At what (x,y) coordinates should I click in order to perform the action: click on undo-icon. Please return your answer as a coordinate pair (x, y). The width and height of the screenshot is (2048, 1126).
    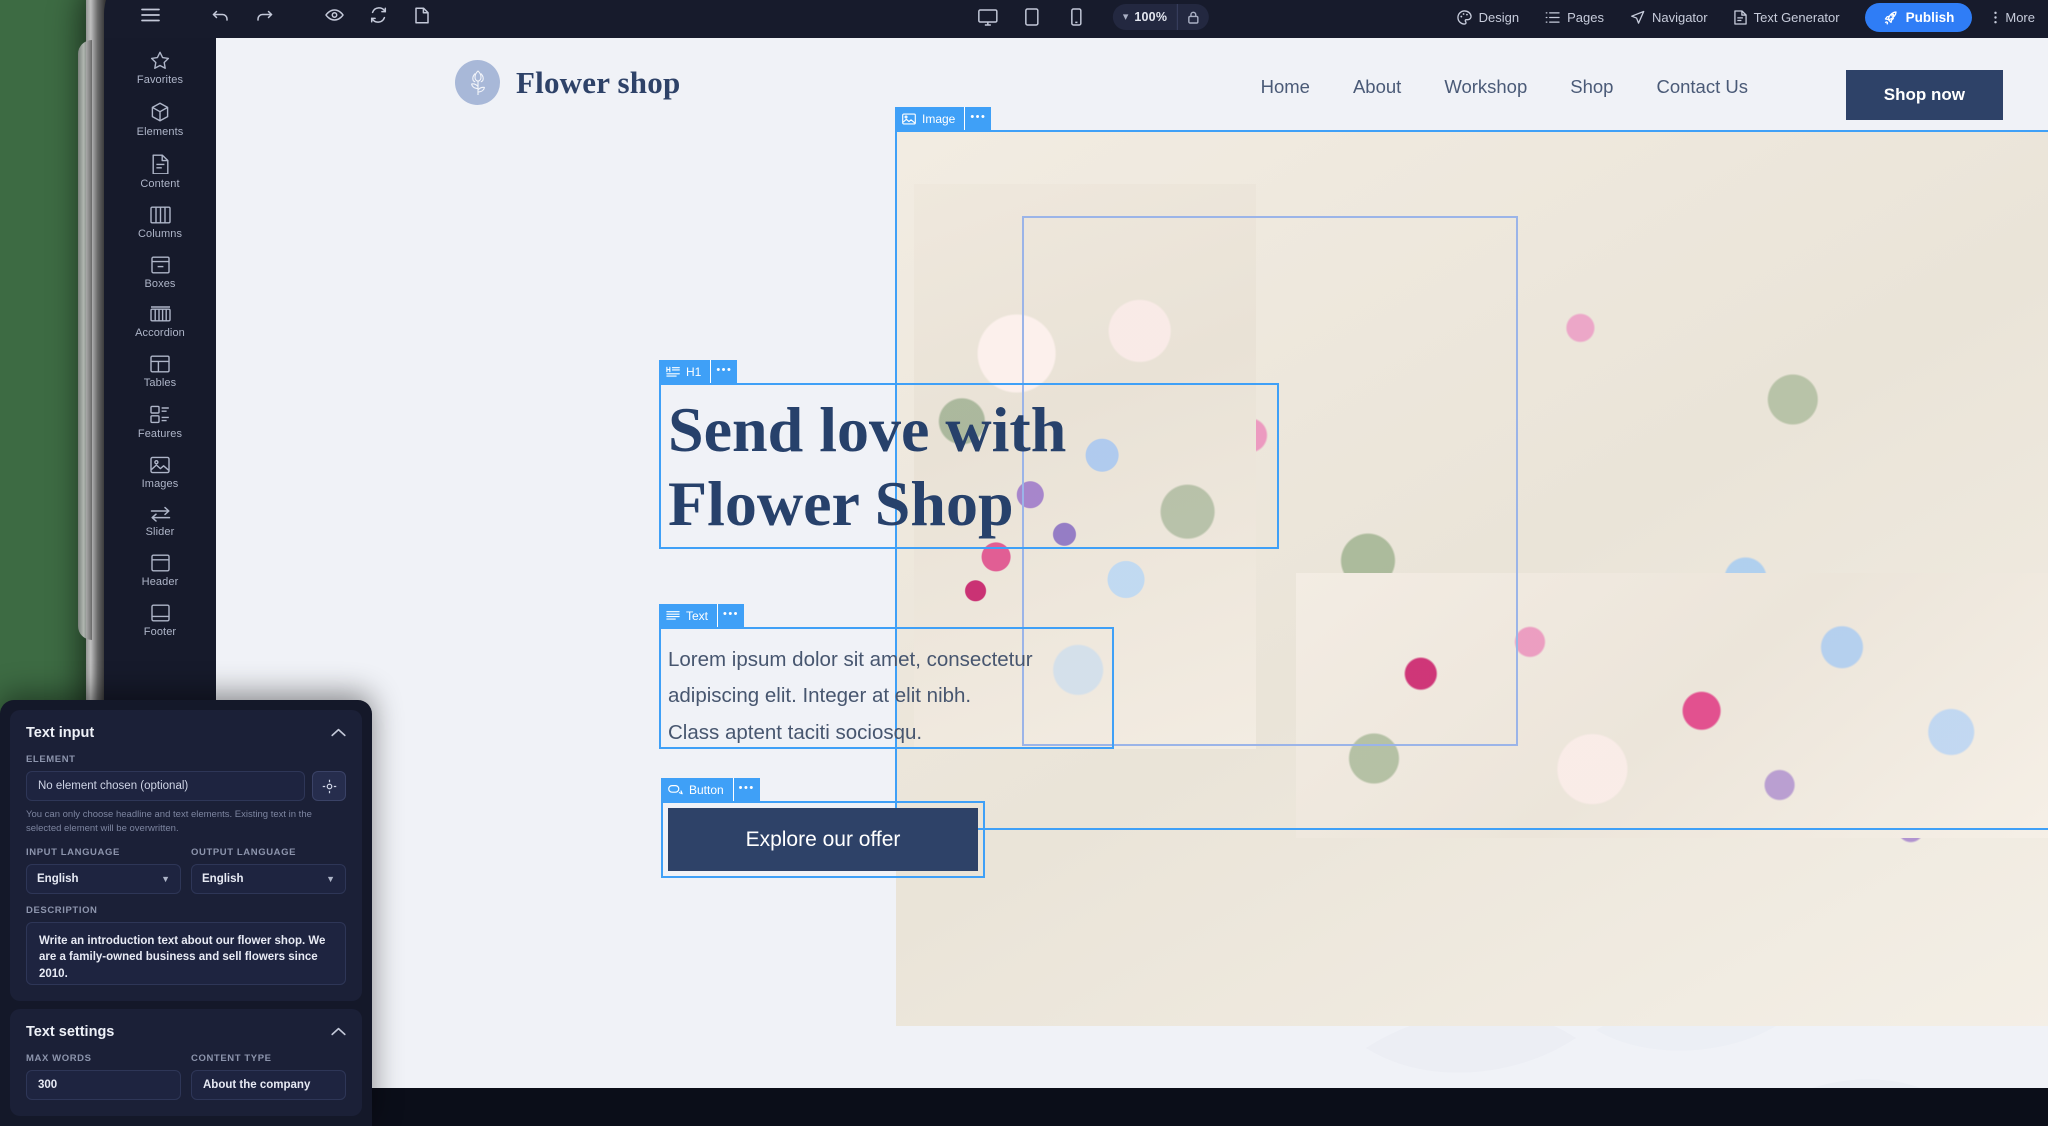
    Looking at the image, I should click on (220, 15).